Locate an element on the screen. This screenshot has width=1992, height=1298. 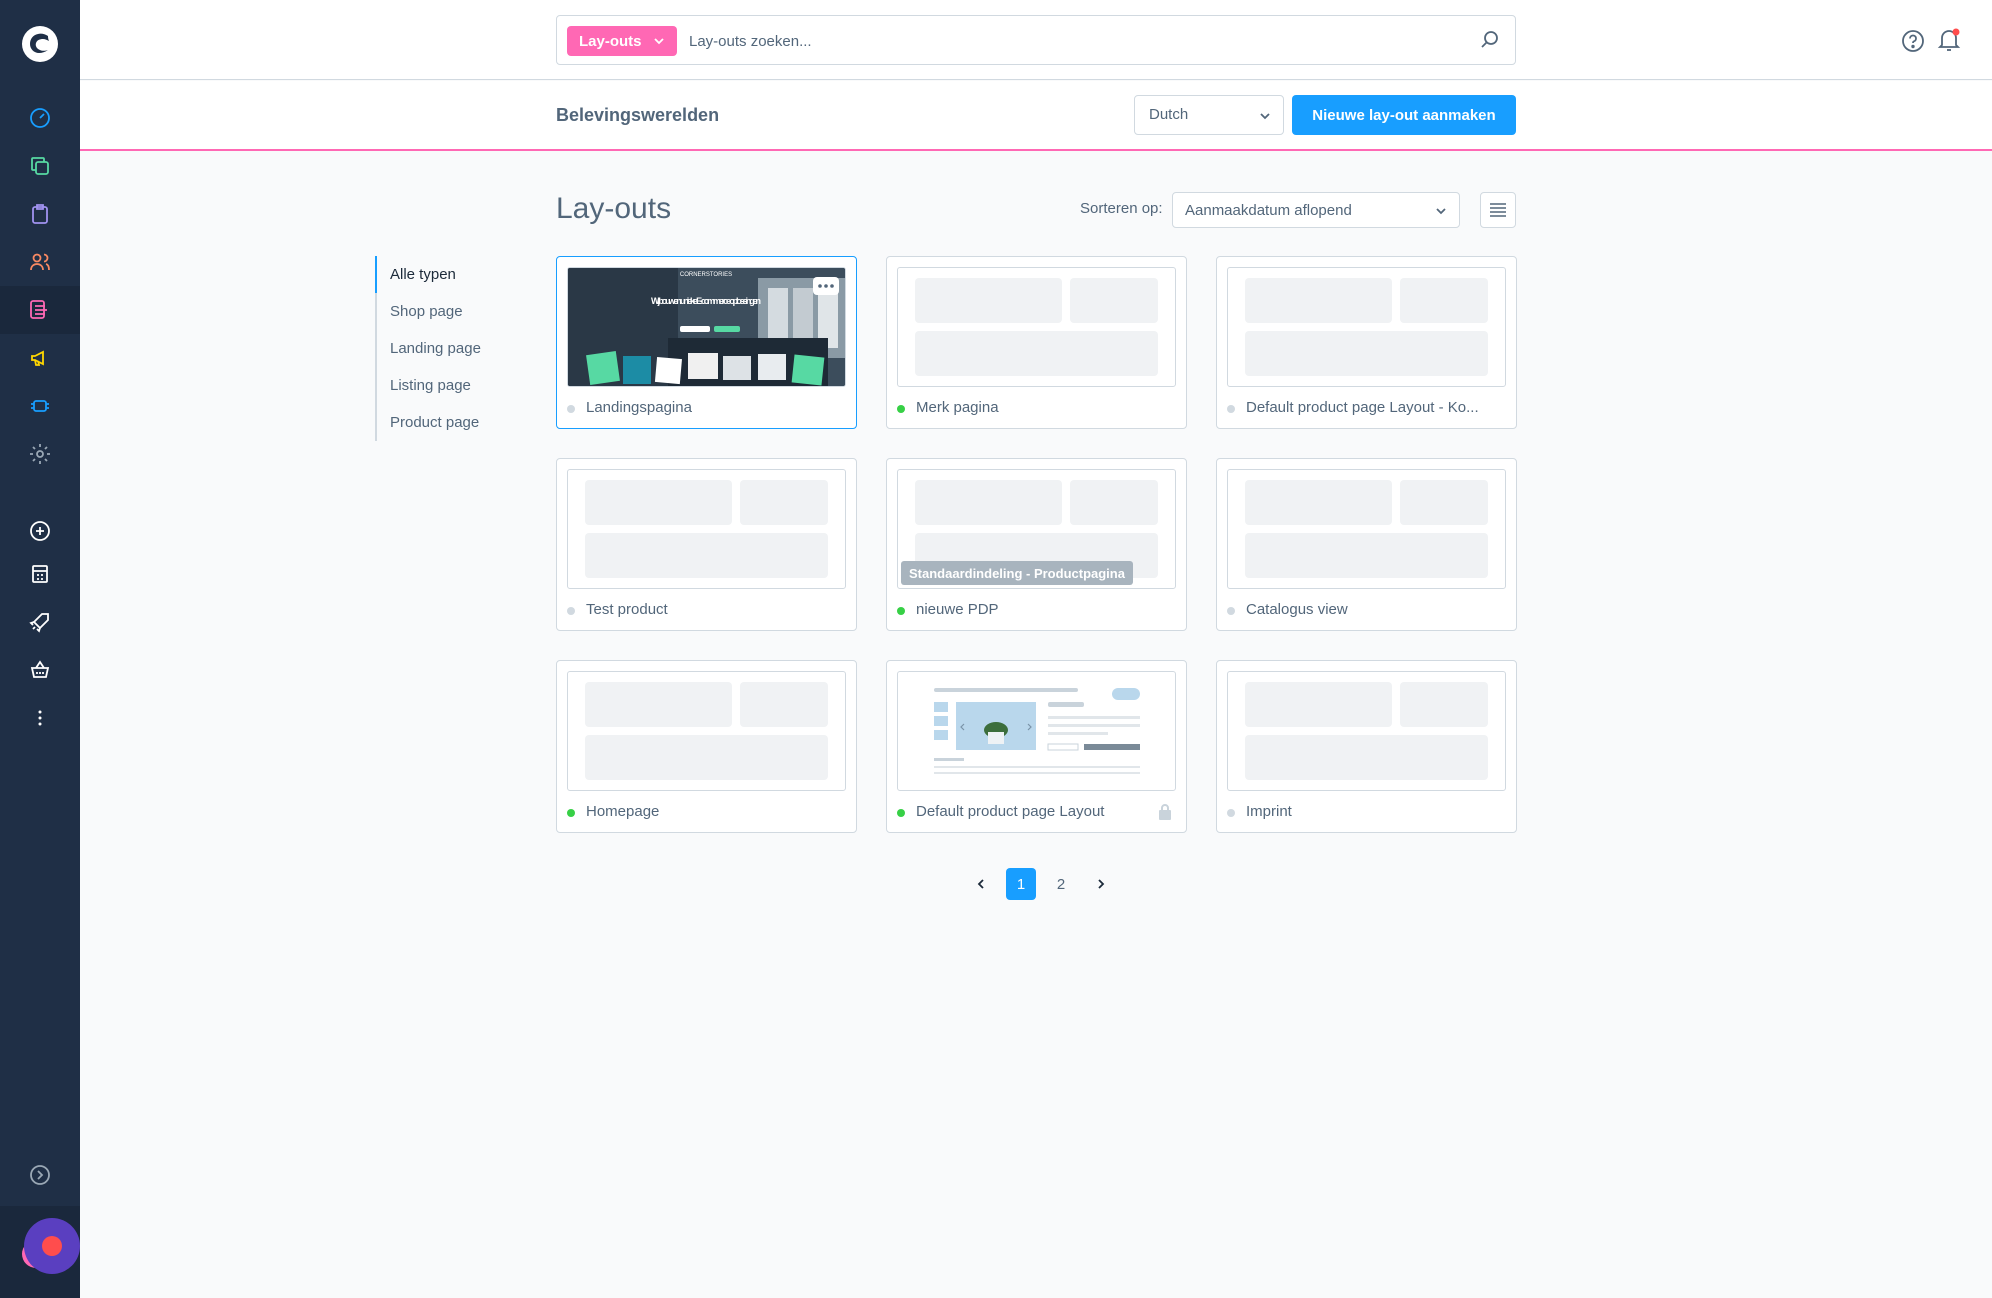
chevron-left-icon is located at coordinates (980, 884).